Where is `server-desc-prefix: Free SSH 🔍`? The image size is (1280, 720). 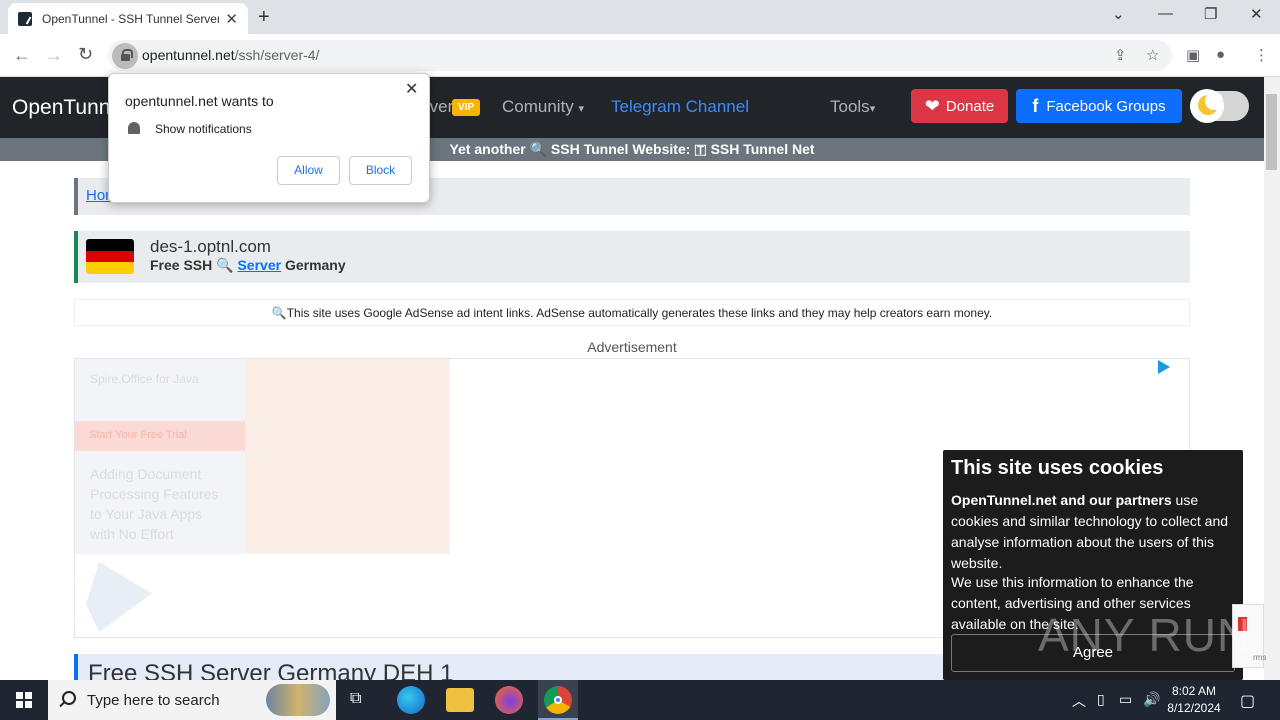
server-desc-prefix: Free SSH 🔍 is located at coordinates (194, 265).